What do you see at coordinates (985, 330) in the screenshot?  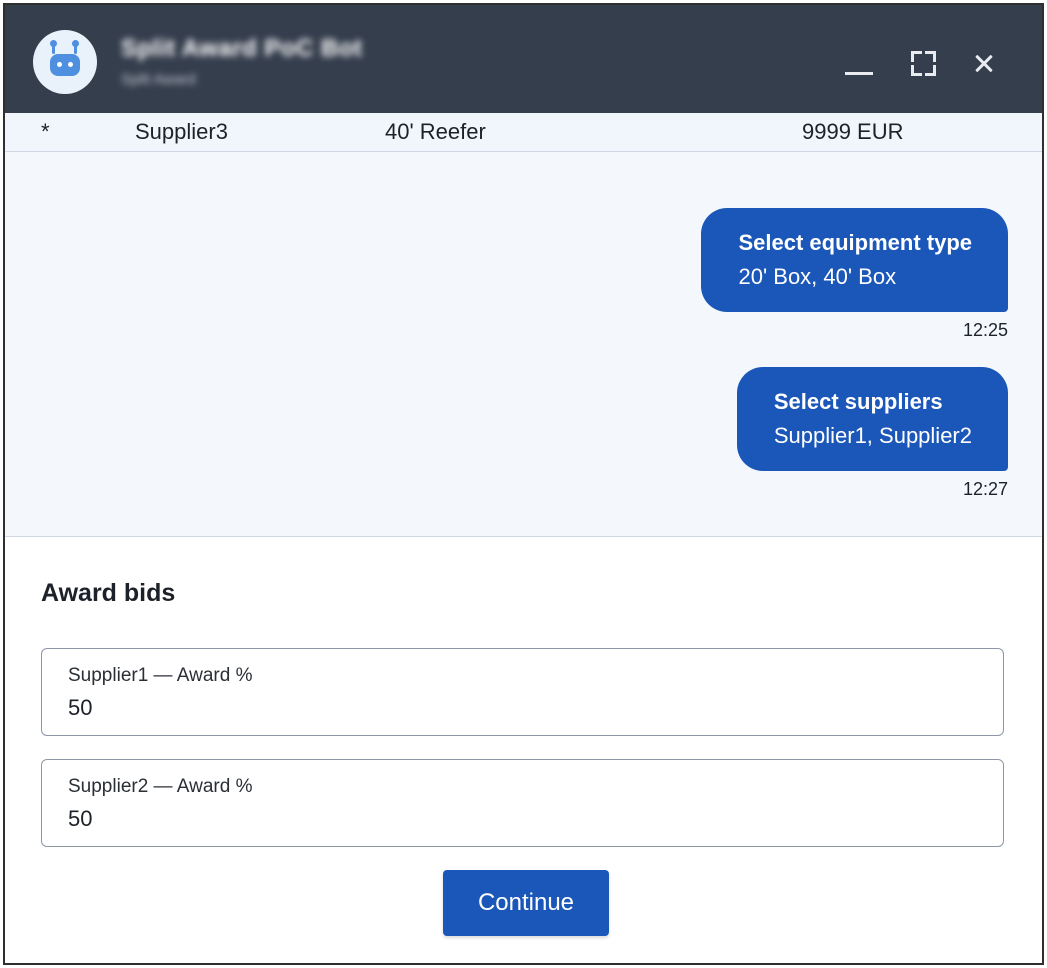 I see `message-timestamp: 12:25` at bounding box center [985, 330].